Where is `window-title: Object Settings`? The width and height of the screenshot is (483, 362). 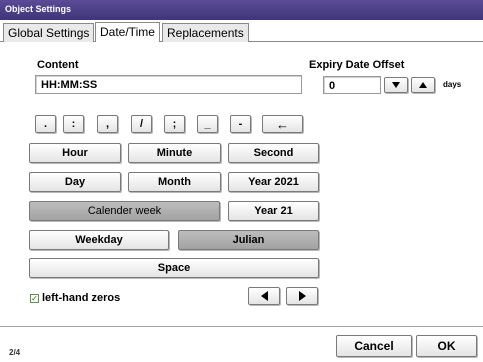 window-title: Object Settings is located at coordinates (241, 10).